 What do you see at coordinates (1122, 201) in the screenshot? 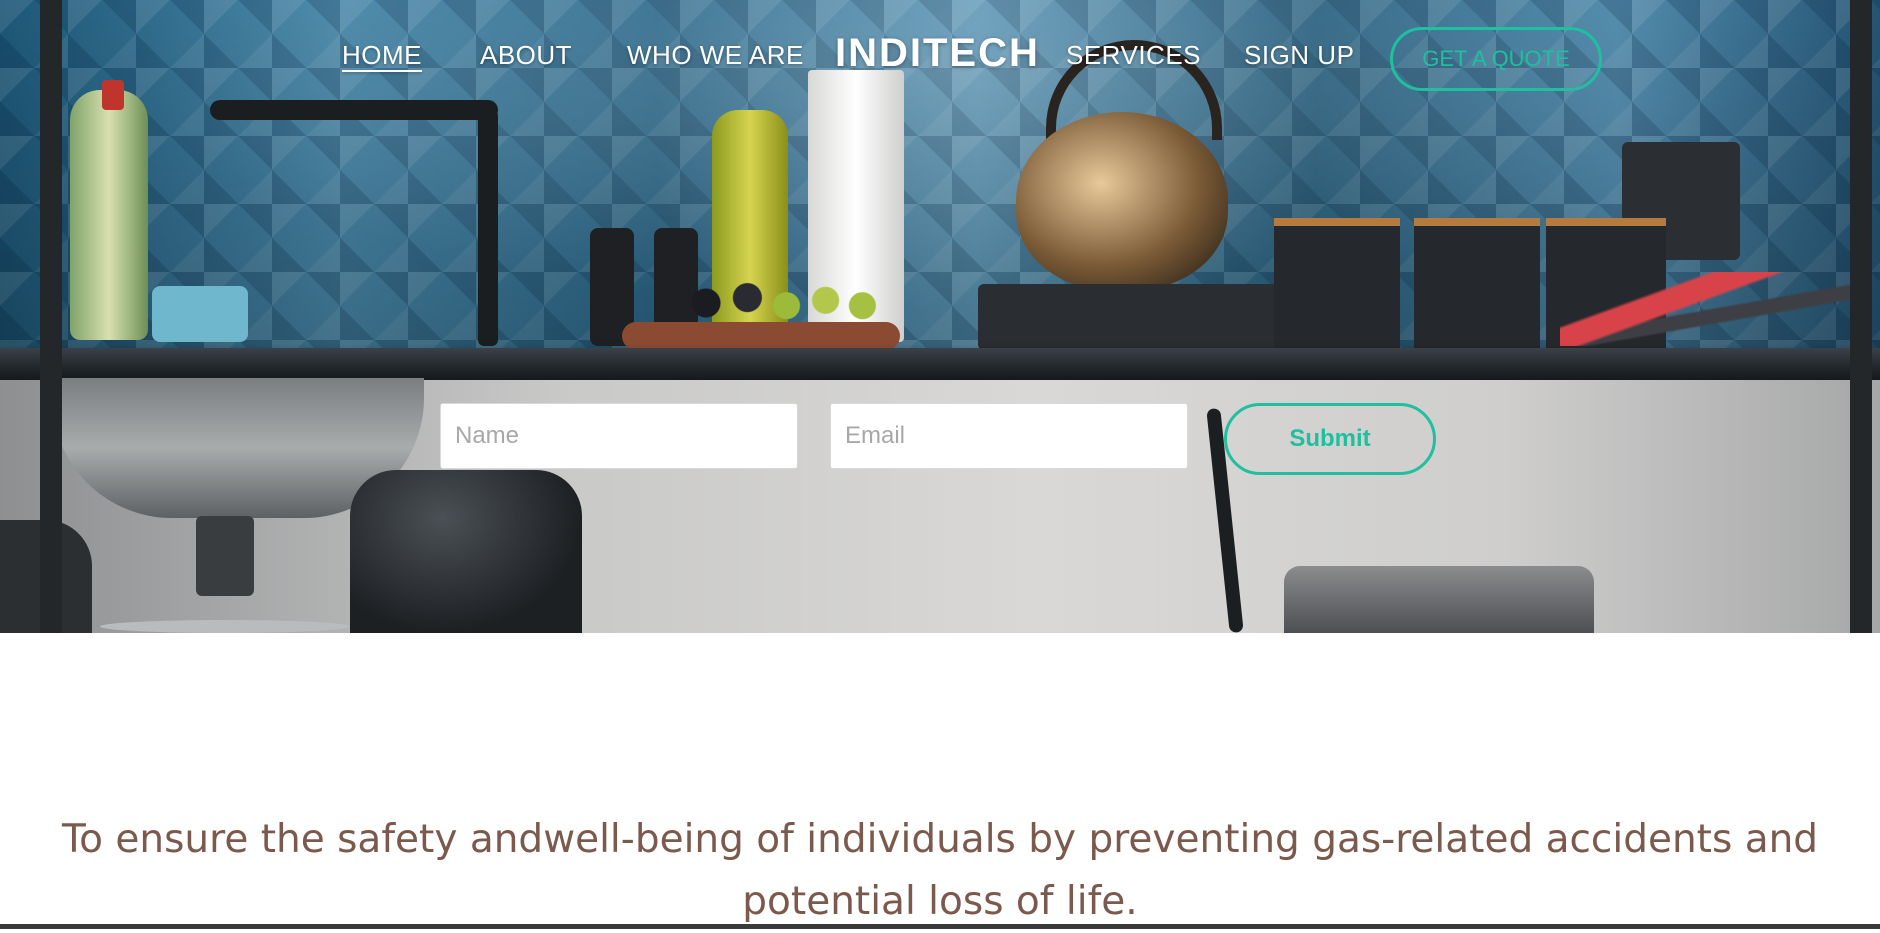
I see `kettle` at bounding box center [1122, 201].